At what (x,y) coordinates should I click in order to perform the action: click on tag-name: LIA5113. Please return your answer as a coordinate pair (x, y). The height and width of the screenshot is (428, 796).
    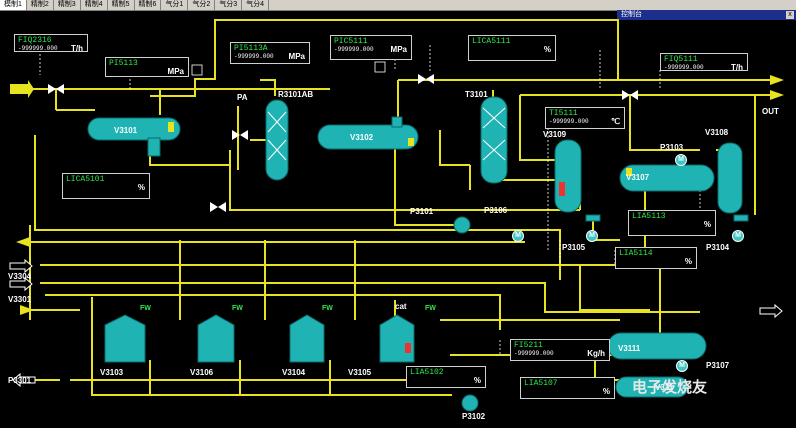
    Looking at the image, I should click on (649, 216).